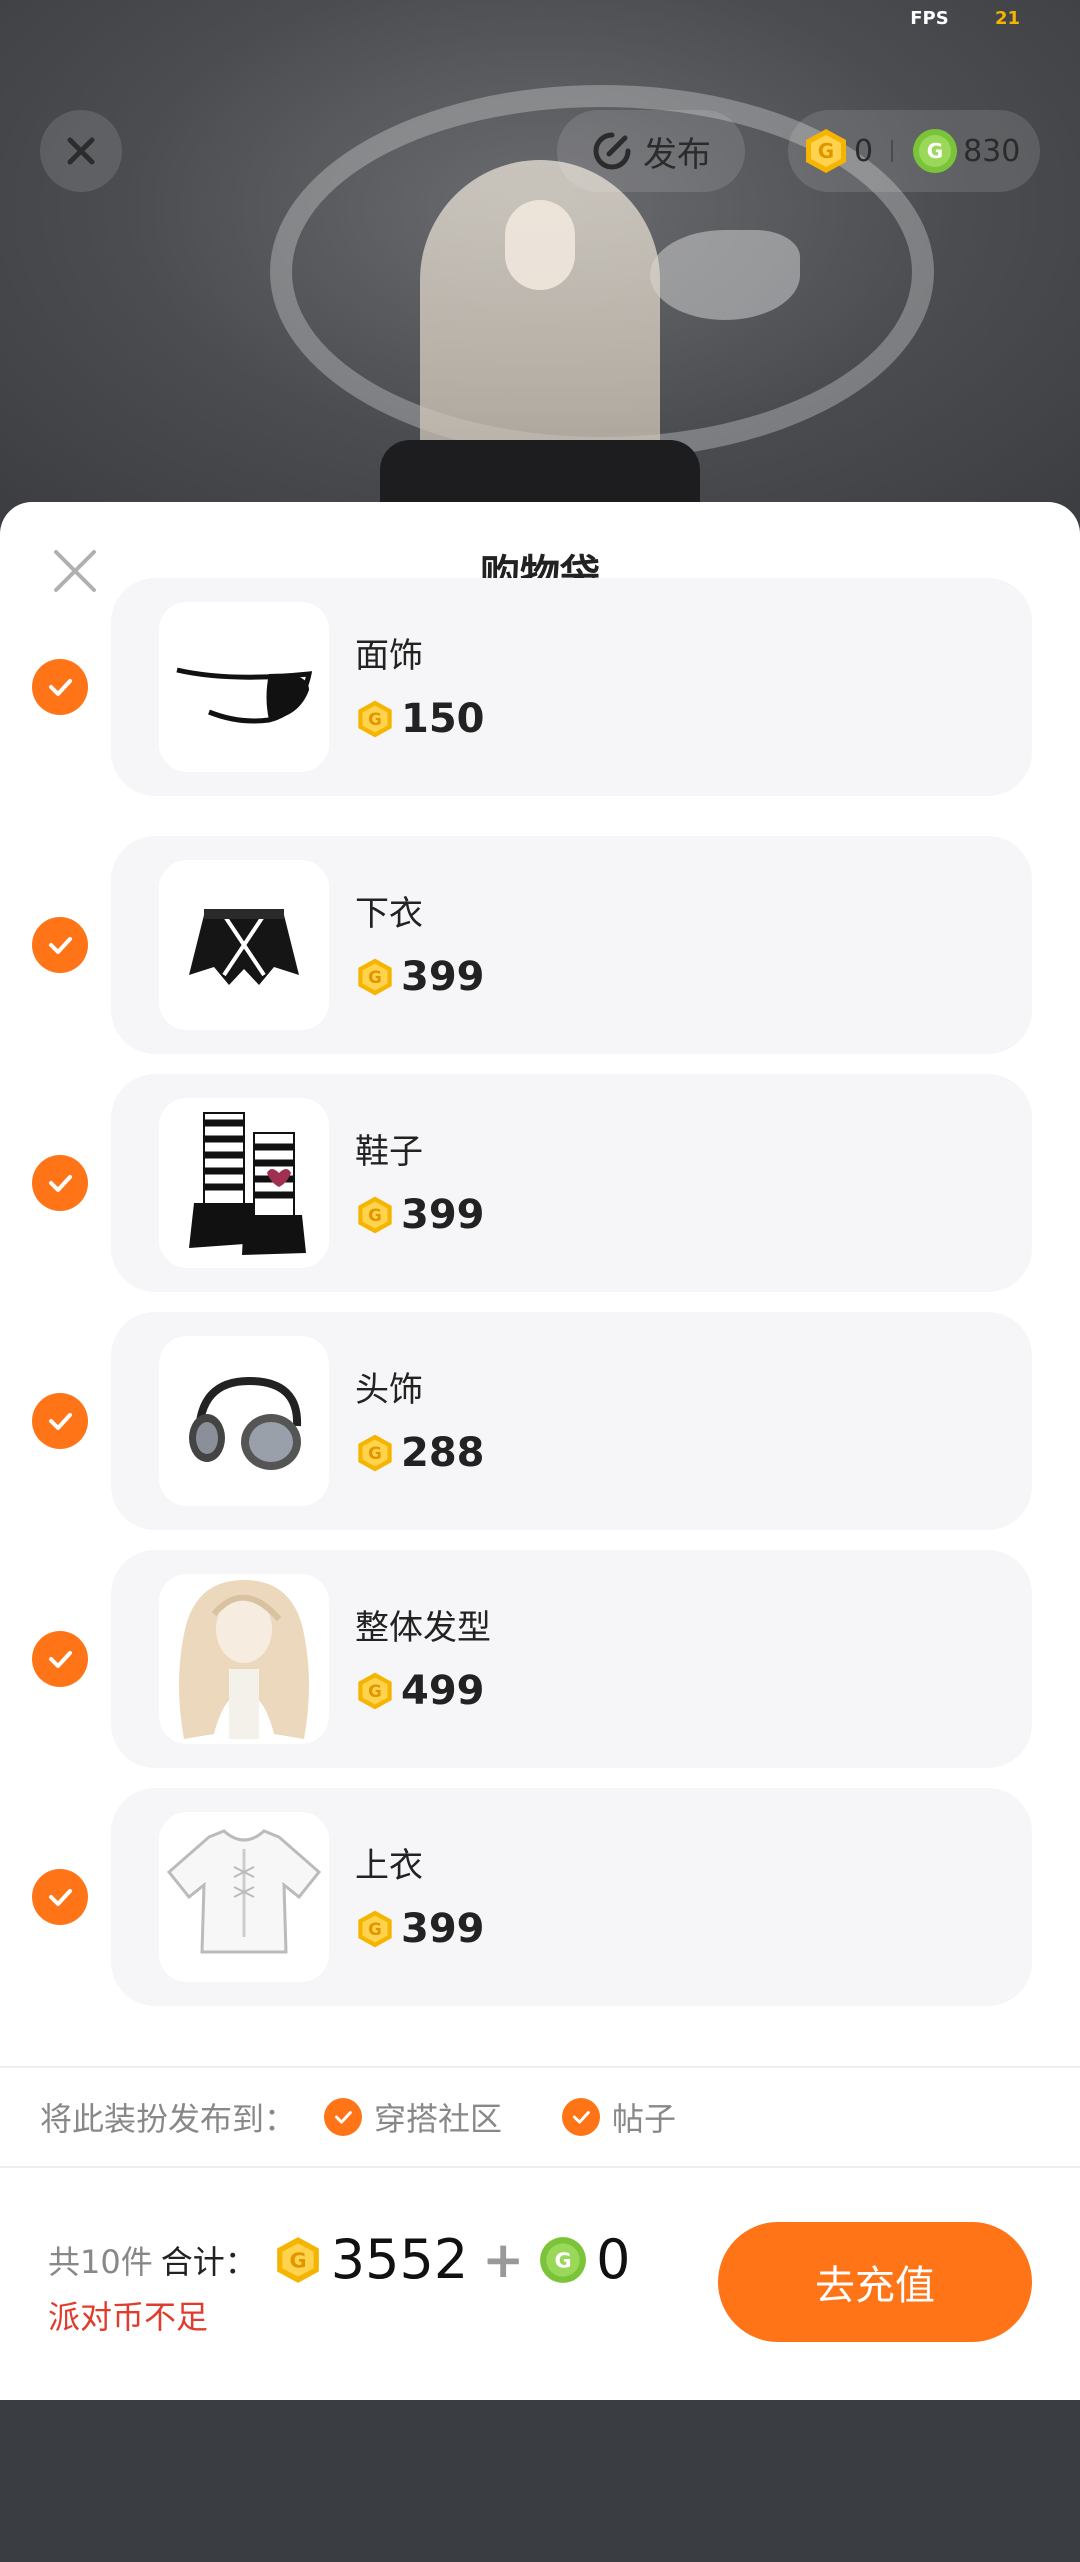  What do you see at coordinates (892, 151) in the screenshot?
I see `currency-divider` at bounding box center [892, 151].